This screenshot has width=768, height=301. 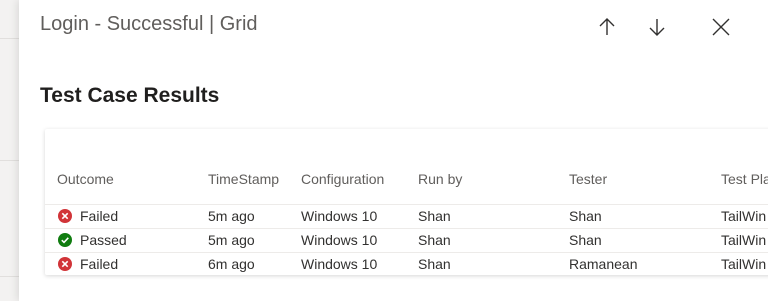 What do you see at coordinates (149, 24) in the screenshot?
I see `panel-title: Login - Successful | Grid` at bounding box center [149, 24].